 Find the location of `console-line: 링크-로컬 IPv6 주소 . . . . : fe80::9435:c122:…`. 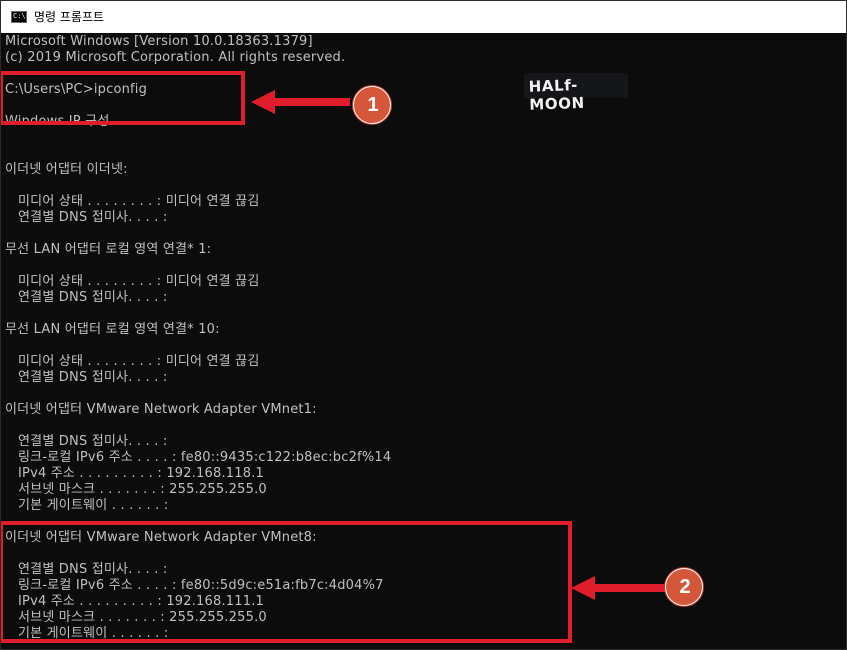

console-line: 링크-로컬 IPv6 주소 . . . . : fe80::9435:c122:… is located at coordinates (198, 457).